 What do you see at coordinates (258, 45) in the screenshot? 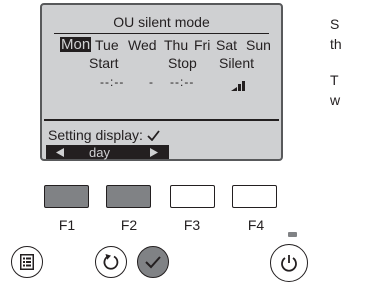
I see `day-sun: Sun` at bounding box center [258, 45].